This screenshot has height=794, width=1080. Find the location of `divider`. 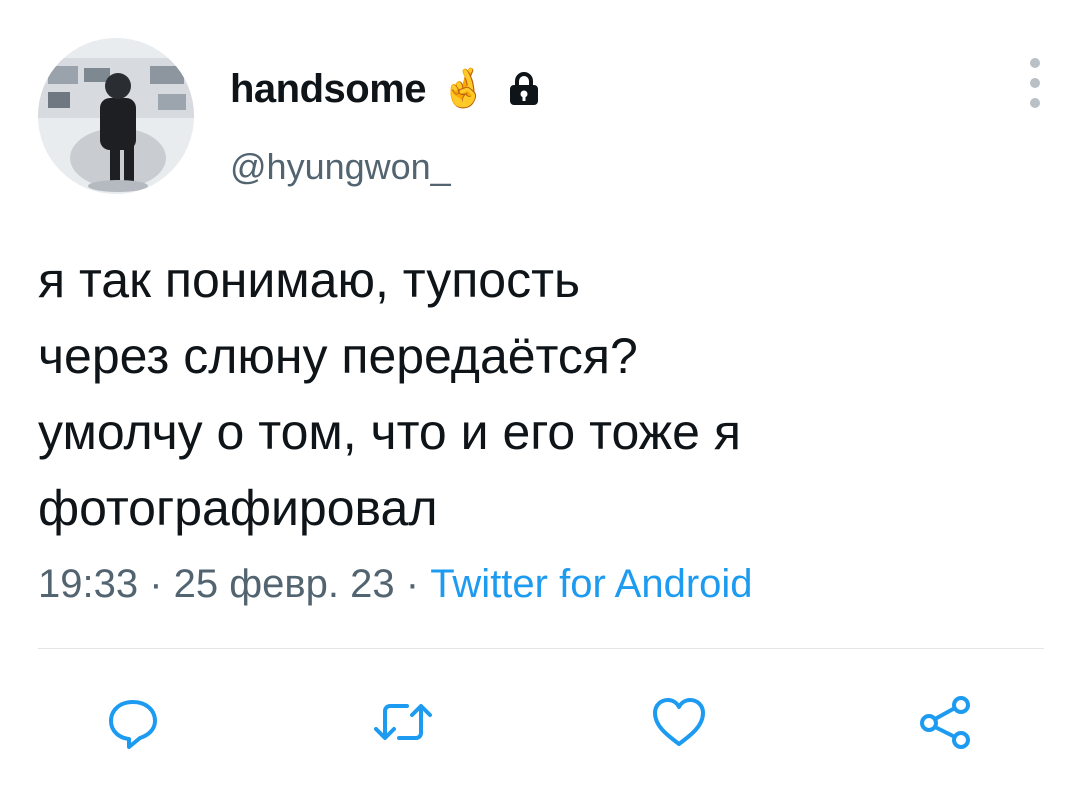

divider is located at coordinates (541, 648).